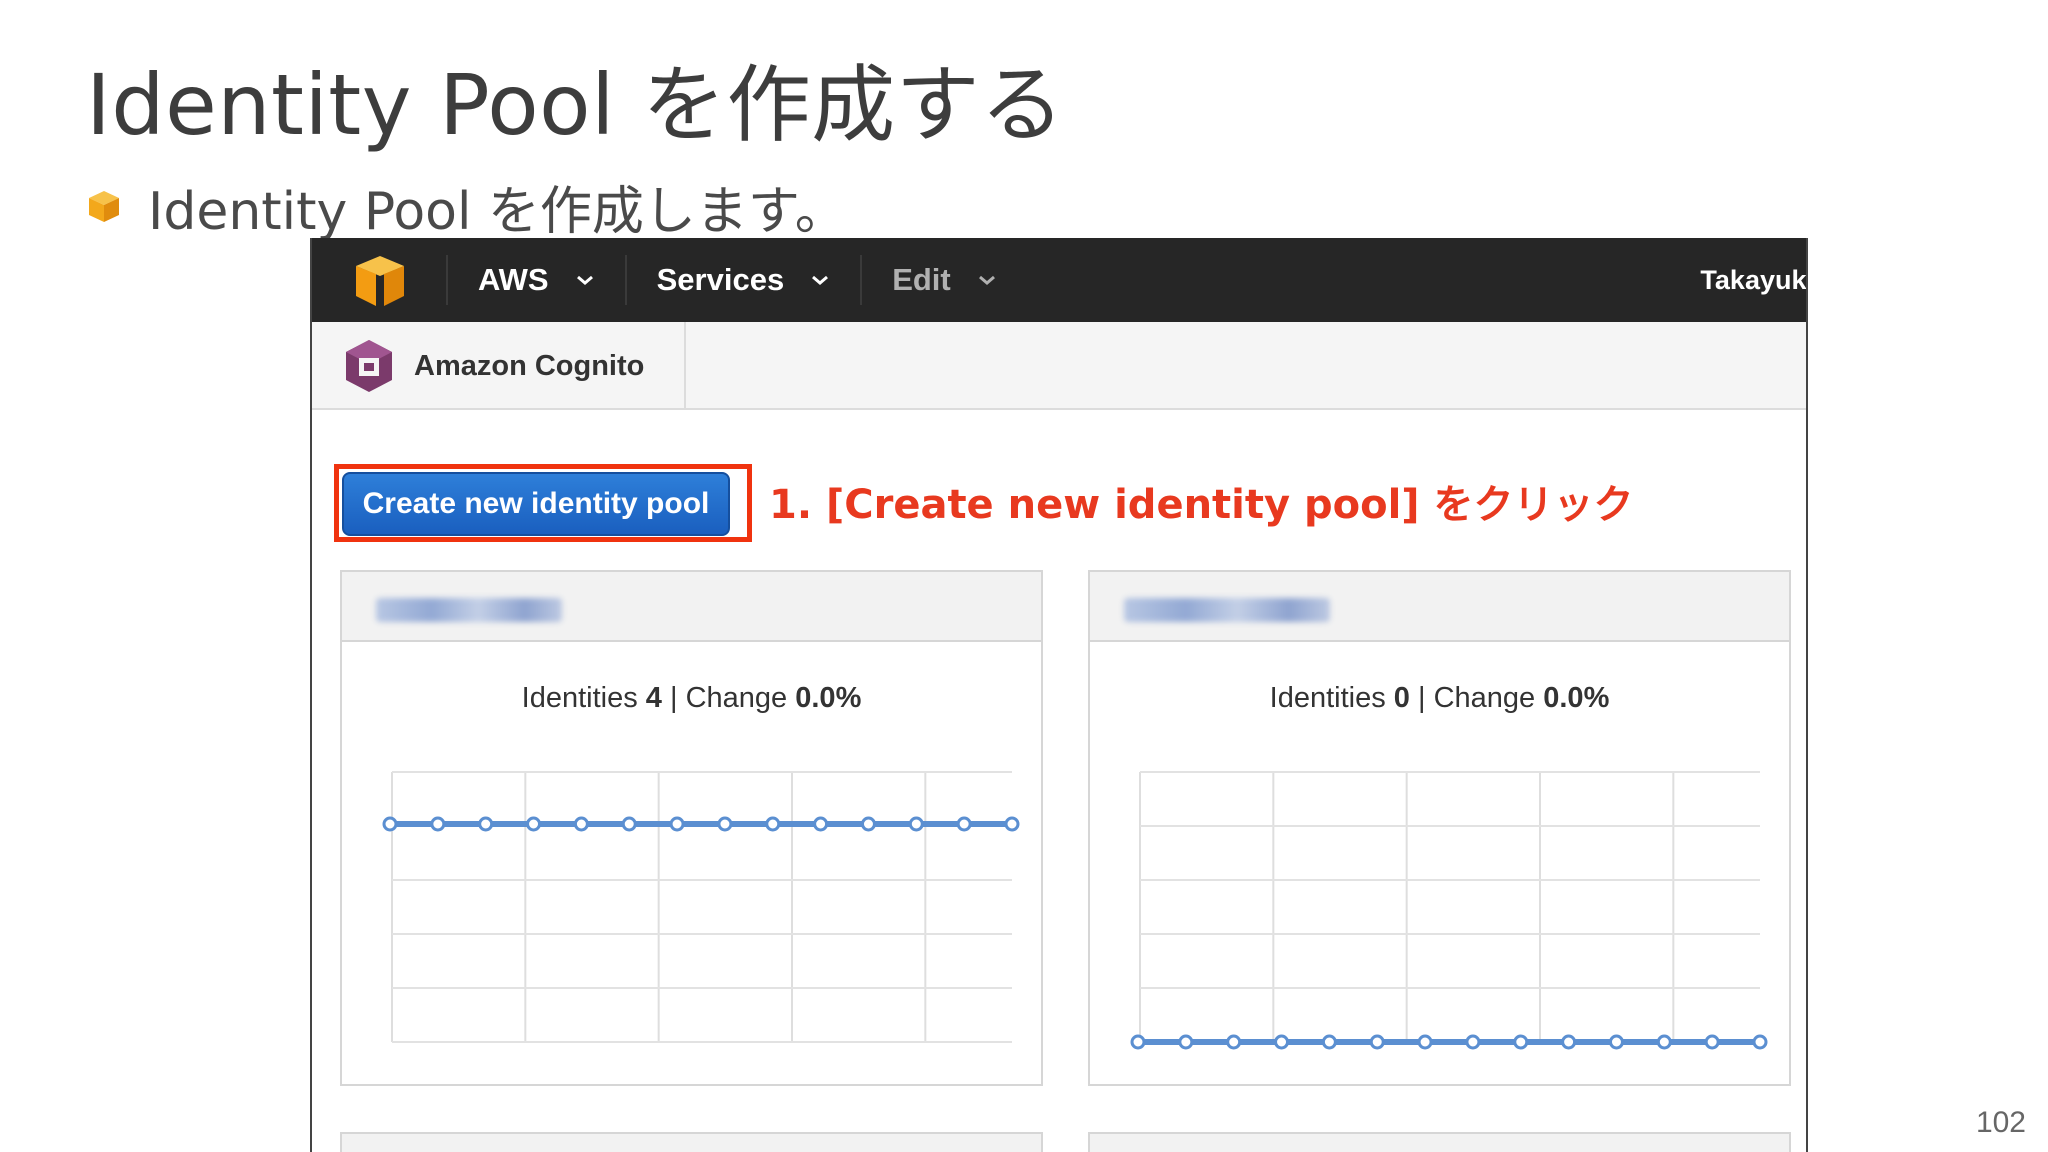 Image resolution: width=2048 pixels, height=1152 pixels. Describe the element at coordinates (1401, 698) in the screenshot. I see `identities-count: 0` at that location.